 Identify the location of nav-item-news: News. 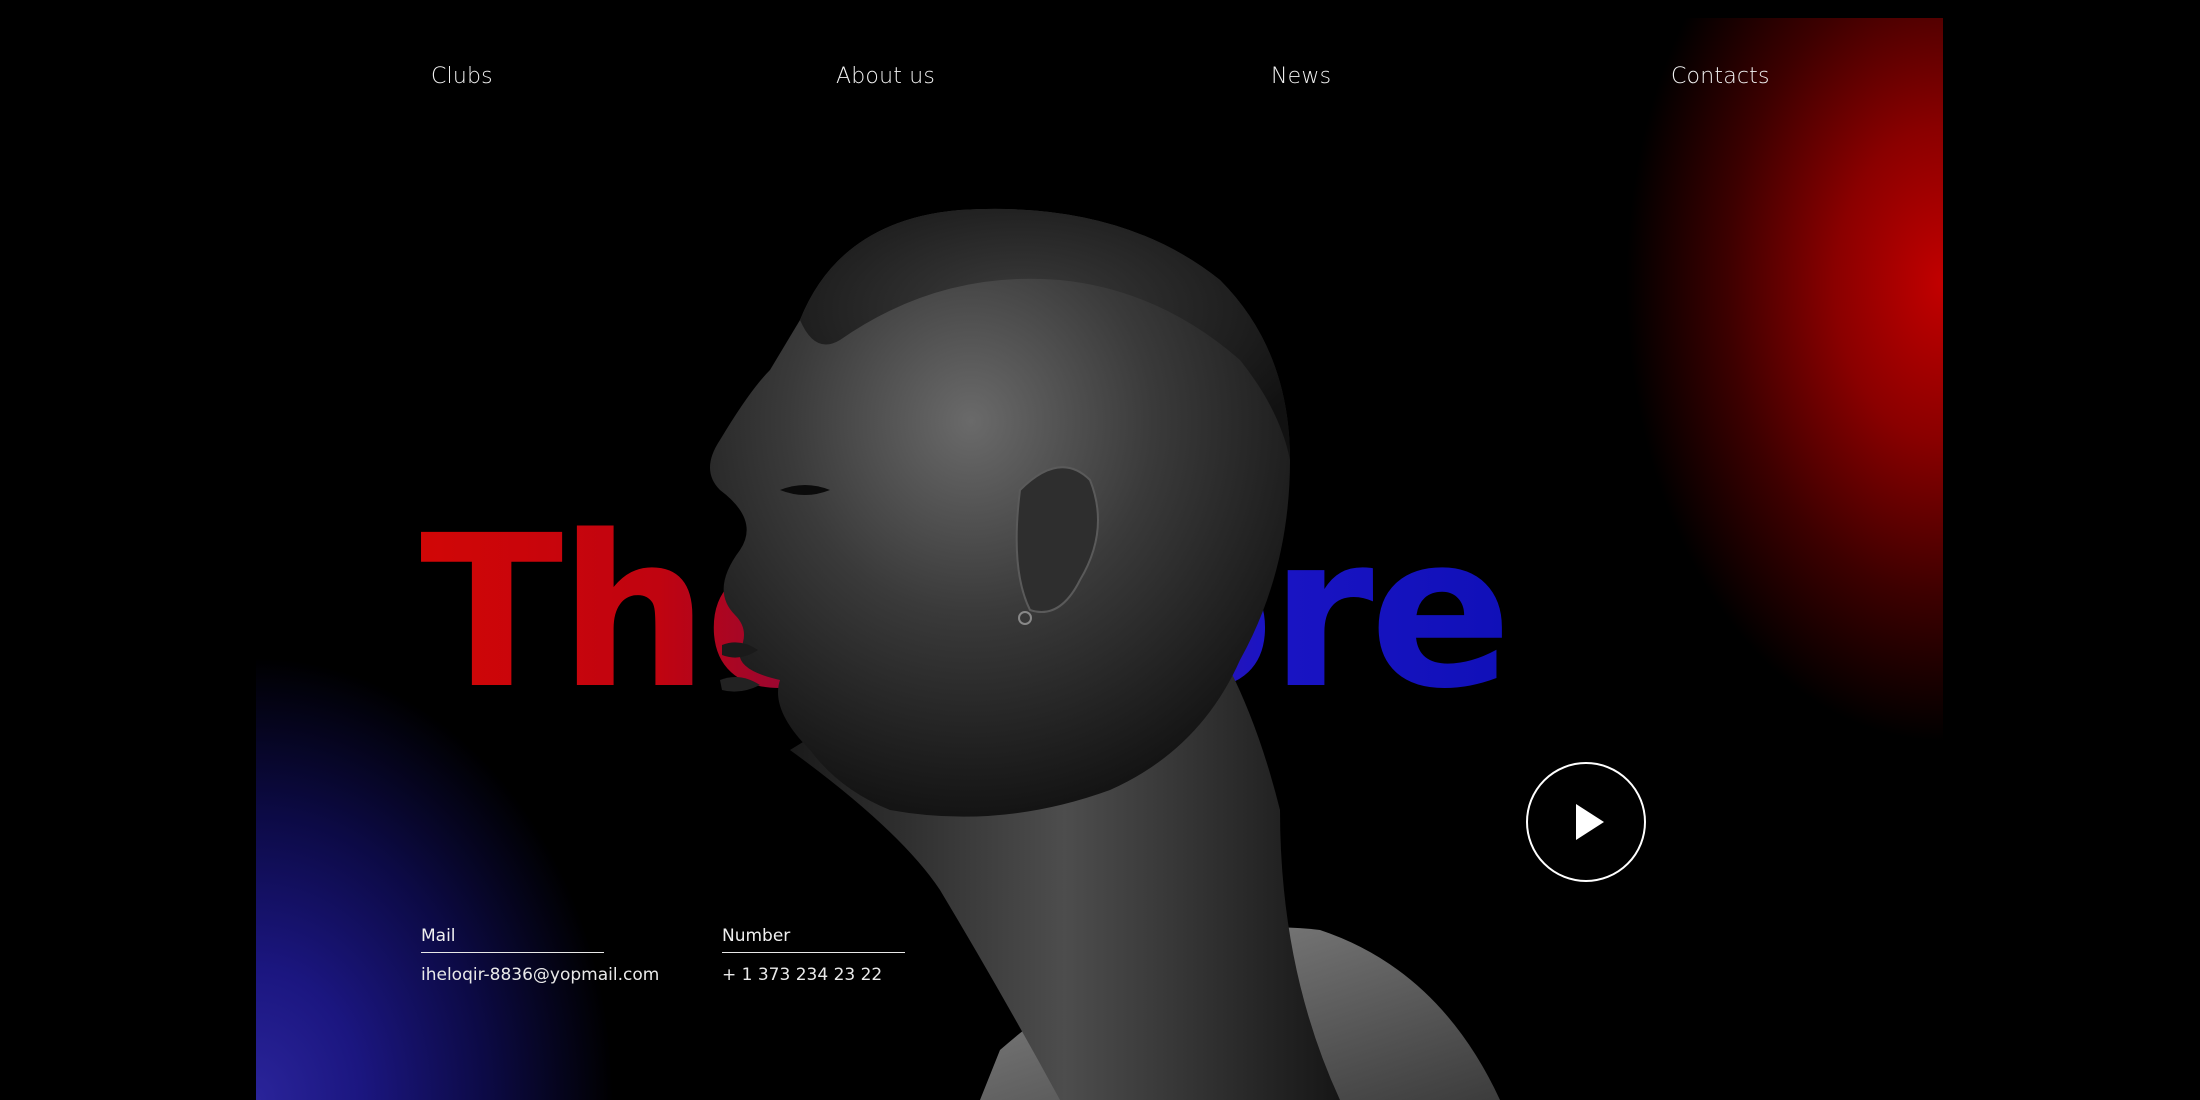
(1301, 76).